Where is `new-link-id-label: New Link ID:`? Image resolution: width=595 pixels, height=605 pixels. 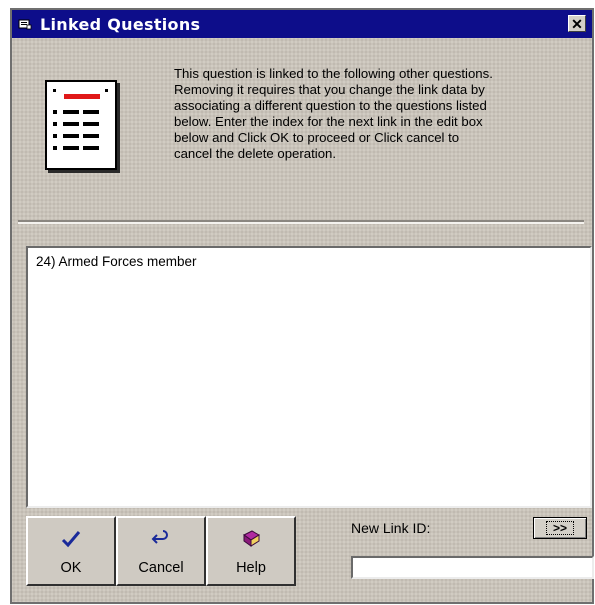
new-link-id-label: New Link ID: is located at coordinates (391, 528).